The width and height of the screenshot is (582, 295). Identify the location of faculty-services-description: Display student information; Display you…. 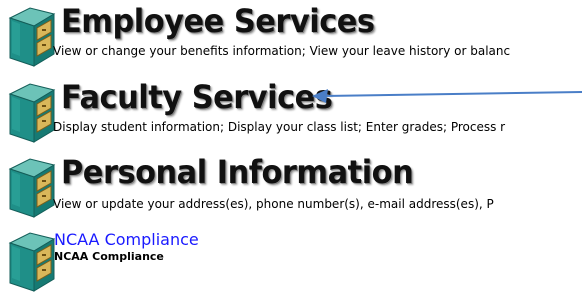
(279, 127).